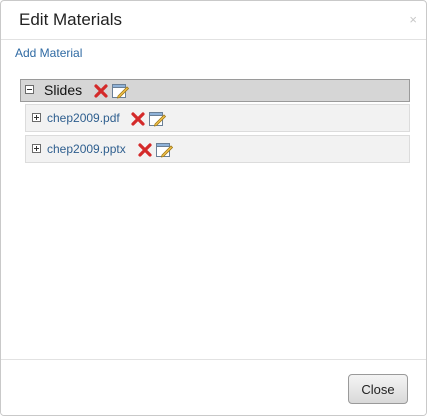  What do you see at coordinates (63, 90) in the screenshot?
I see `folder-label: Slides` at bounding box center [63, 90].